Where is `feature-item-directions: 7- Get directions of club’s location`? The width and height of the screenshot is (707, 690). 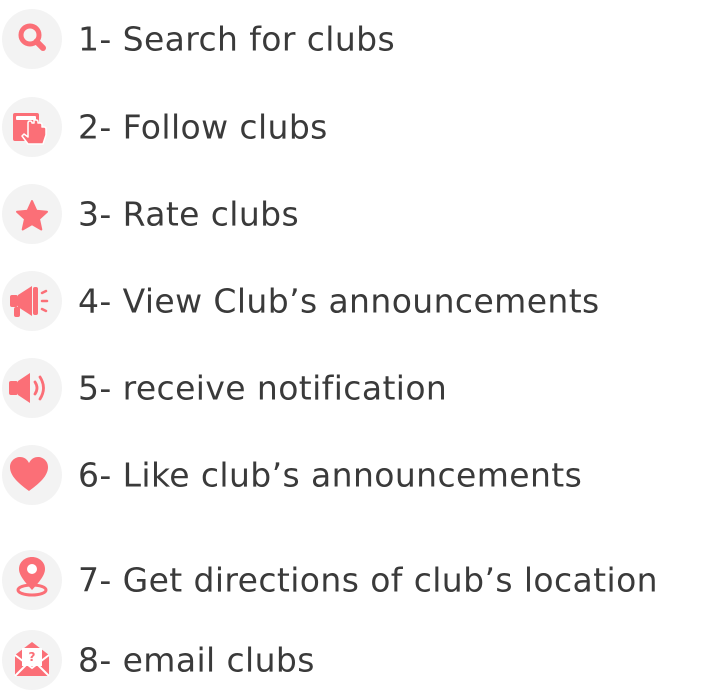
feature-item-directions: 7- Get directions of club’s location is located at coordinates (353, 580).